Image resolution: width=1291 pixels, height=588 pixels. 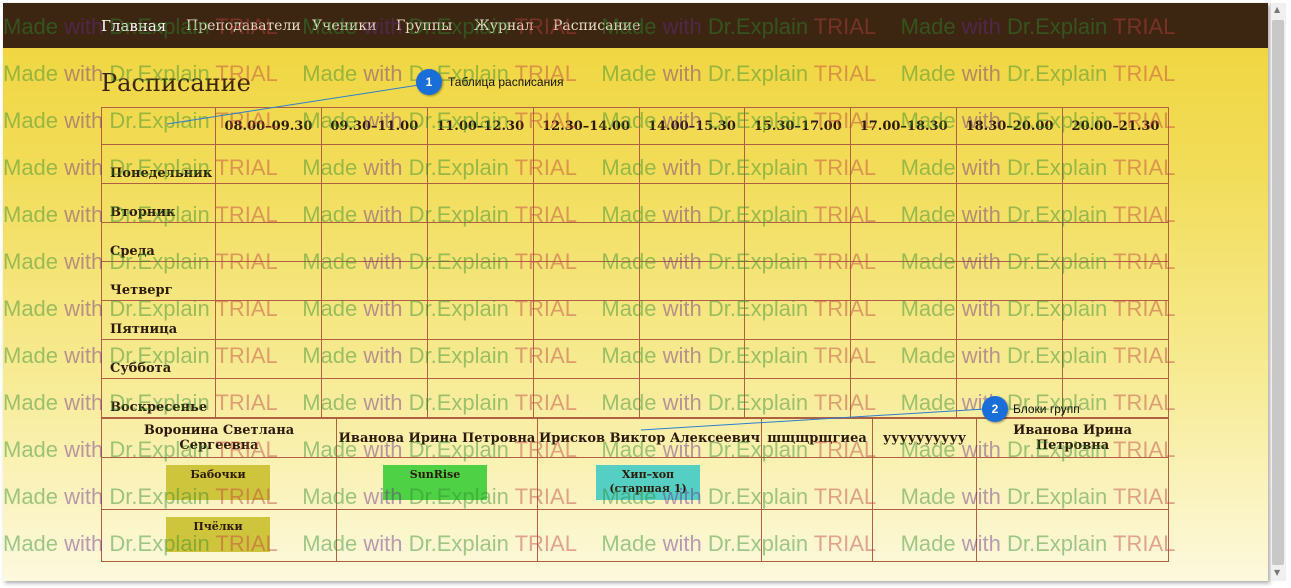 I want to click on scroll-up-icon: ▲, so click(x=1277, y=9).